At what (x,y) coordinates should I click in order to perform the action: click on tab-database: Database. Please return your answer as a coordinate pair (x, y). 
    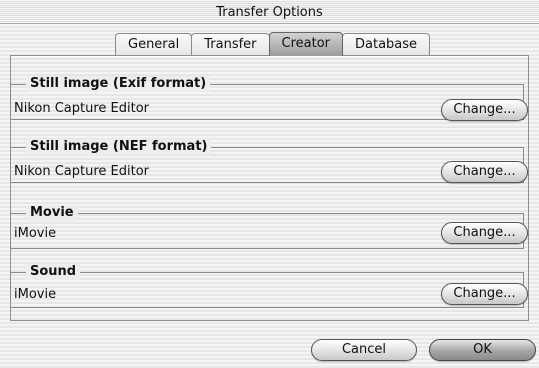
    Looking at the image, I should click on (386, 44).